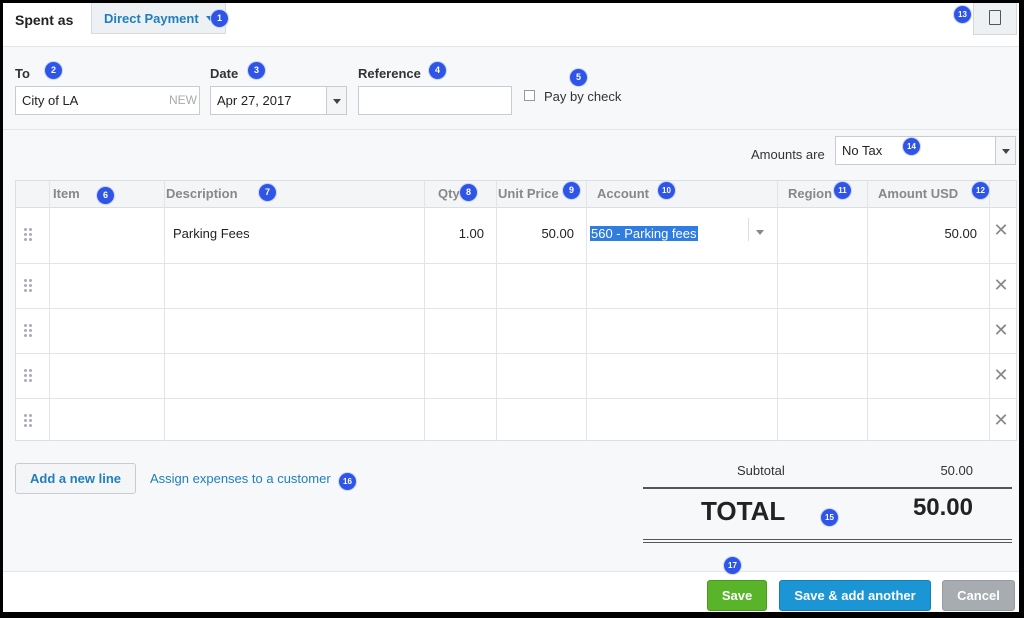 This screenshot has width=1024, height=618. What do you see at coordinates (623, 193) in the screenshot?
I see `col-header-account: Account` at bounding box center [623, 193].